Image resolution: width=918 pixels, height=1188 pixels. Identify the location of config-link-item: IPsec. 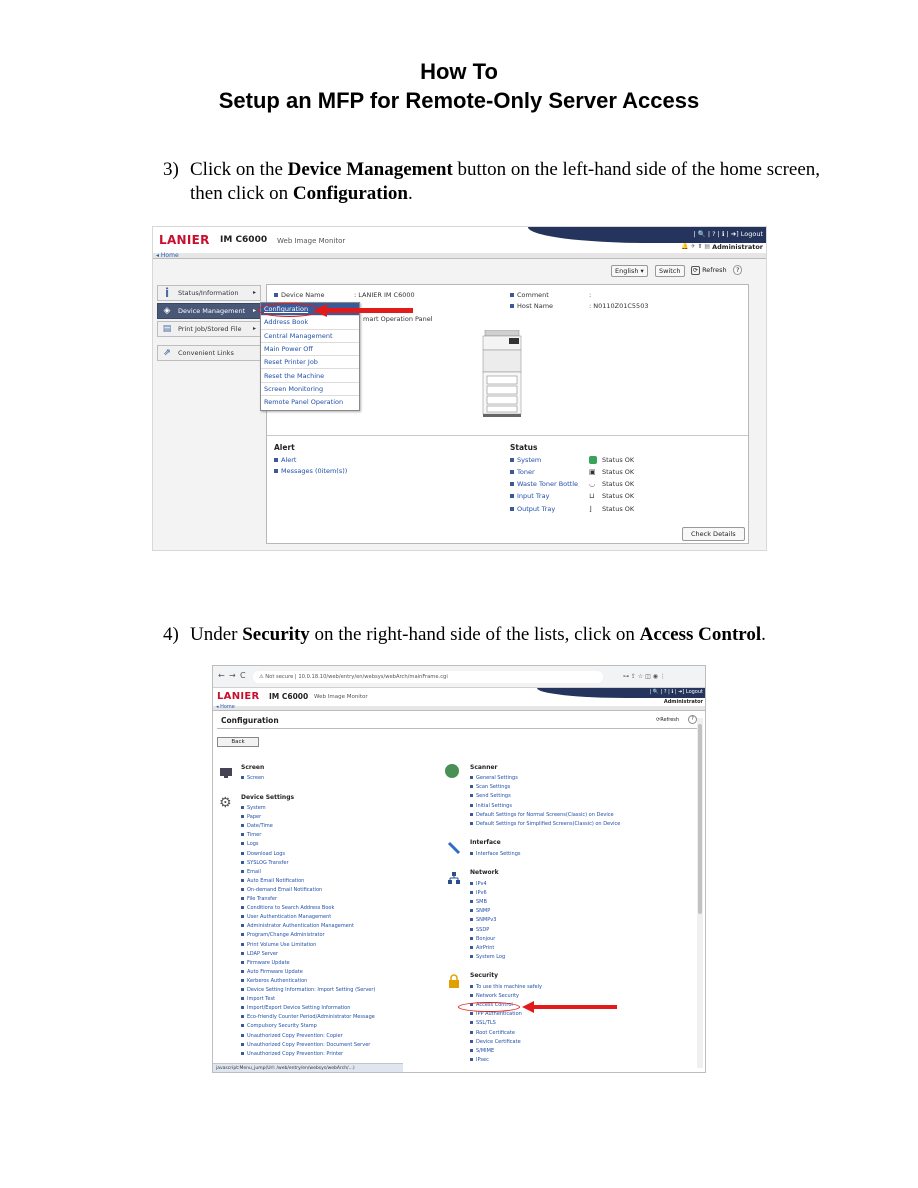
(479, 1060).